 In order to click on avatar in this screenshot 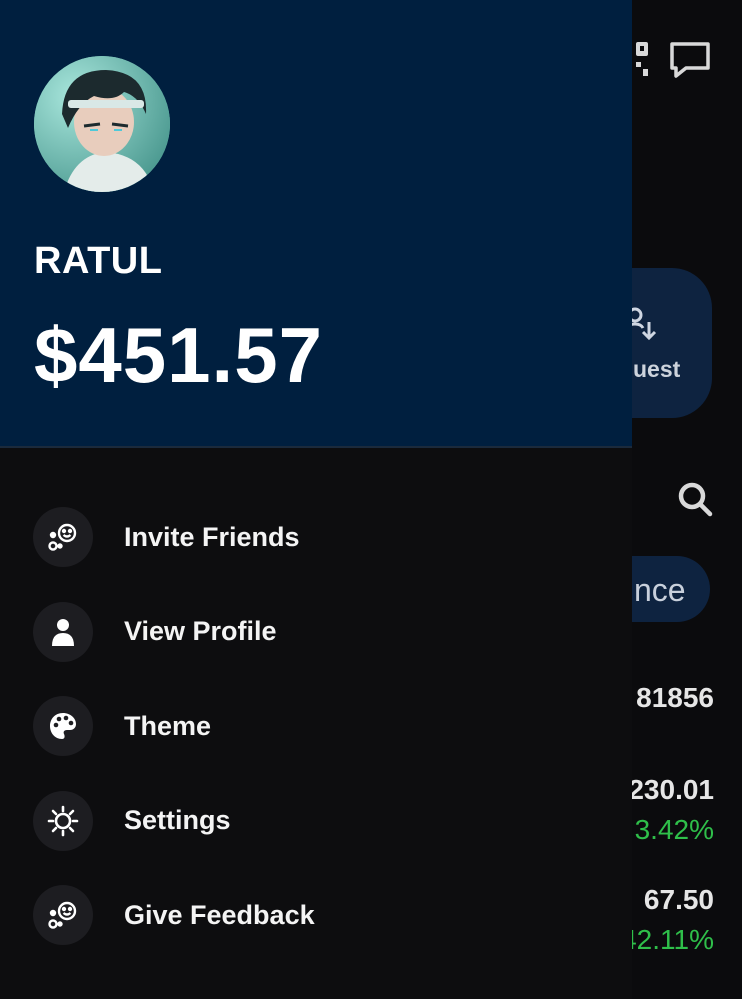, I will do `click(102, 124)`.